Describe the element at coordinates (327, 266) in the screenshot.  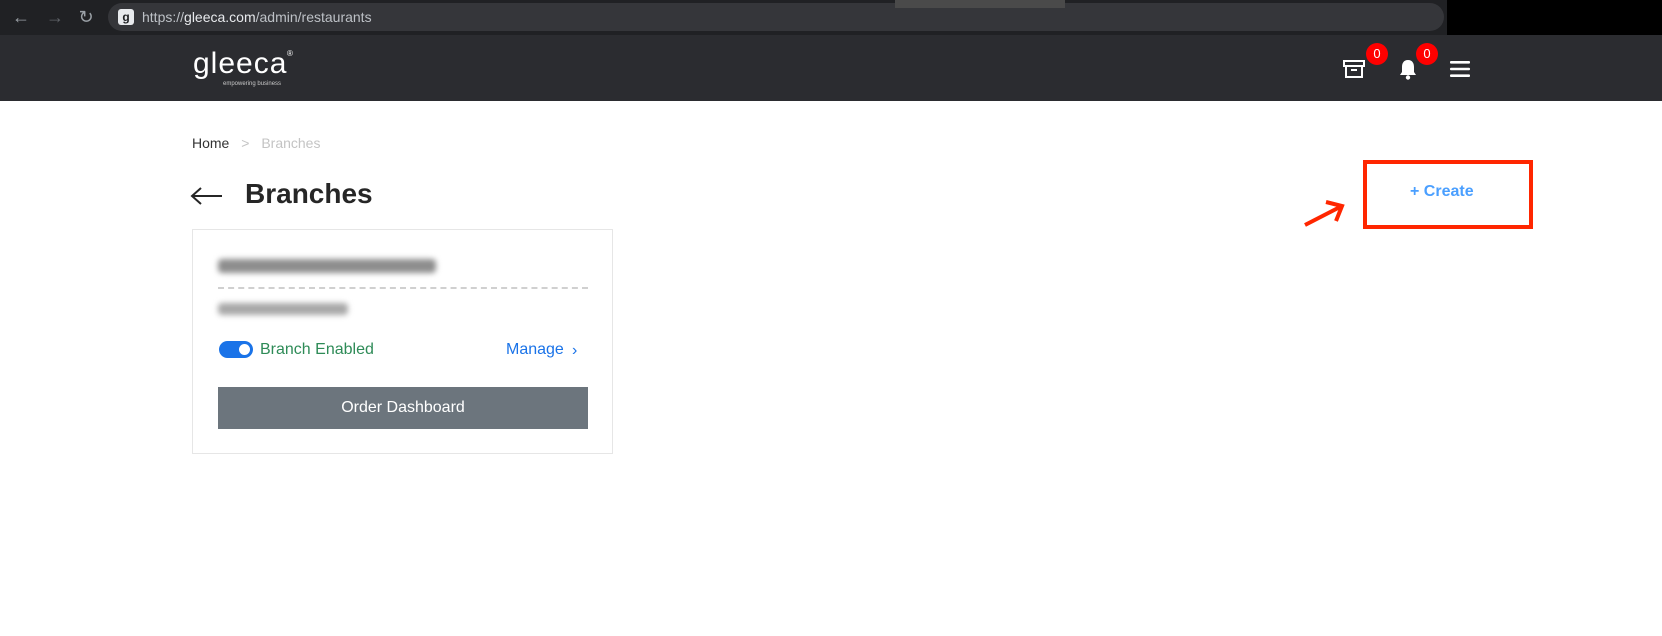
I see `branch-name-redacted` at that location.